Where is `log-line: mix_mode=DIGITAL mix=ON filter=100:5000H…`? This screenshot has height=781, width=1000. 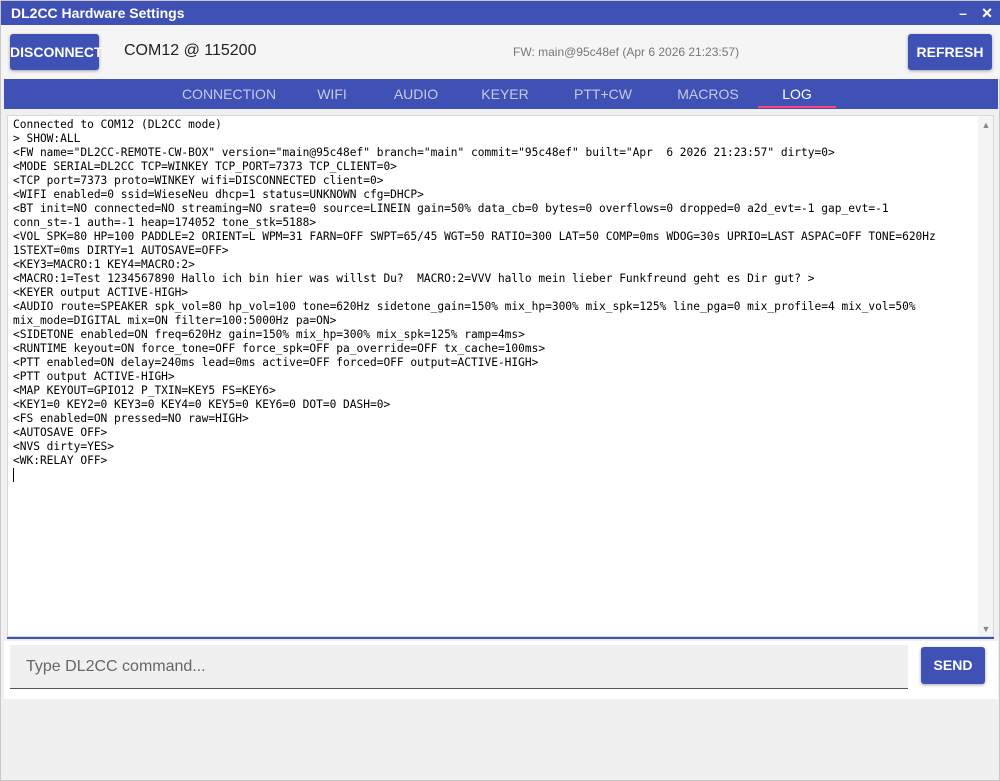
log-line: mix_mode=DIGITAL mix=ON filter=100:5000H… is located at coordinates (175, 320).